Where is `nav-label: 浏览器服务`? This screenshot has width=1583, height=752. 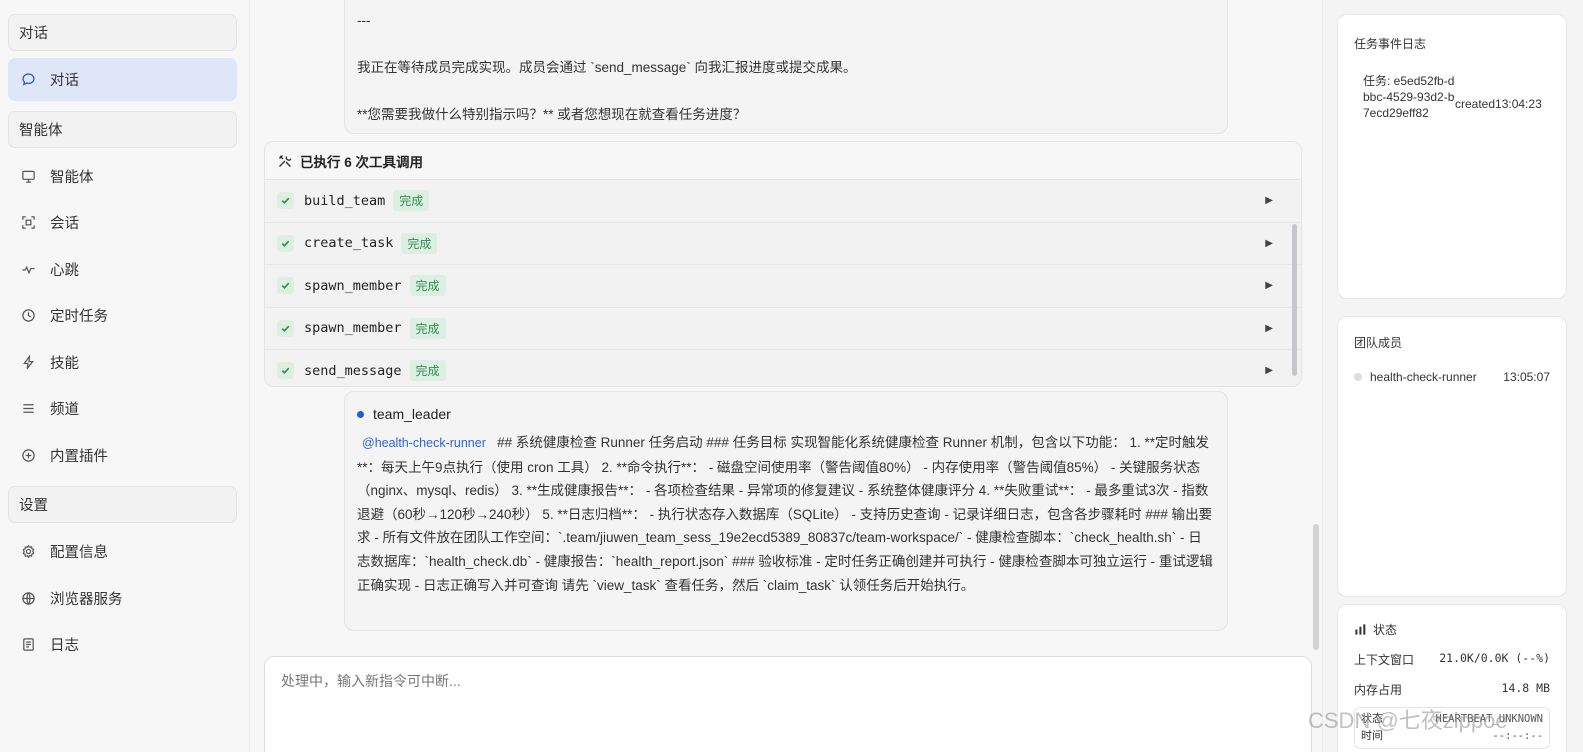 nav-label: 浏览器服务 is located at coordinates (86, 599).